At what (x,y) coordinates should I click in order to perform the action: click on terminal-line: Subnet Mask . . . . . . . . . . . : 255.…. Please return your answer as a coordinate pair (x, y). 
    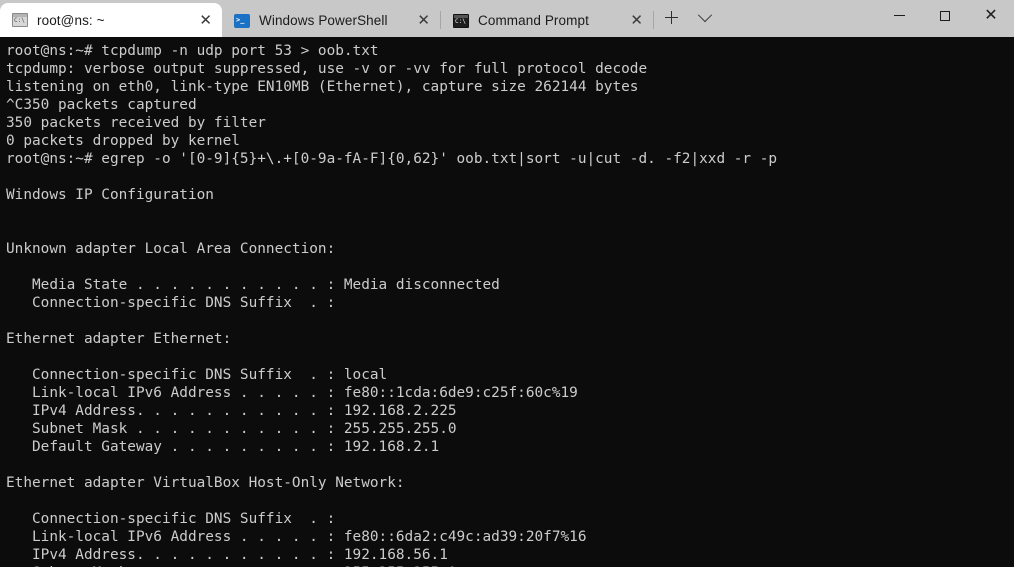
    Looking at the image, I should click on (231, 429).